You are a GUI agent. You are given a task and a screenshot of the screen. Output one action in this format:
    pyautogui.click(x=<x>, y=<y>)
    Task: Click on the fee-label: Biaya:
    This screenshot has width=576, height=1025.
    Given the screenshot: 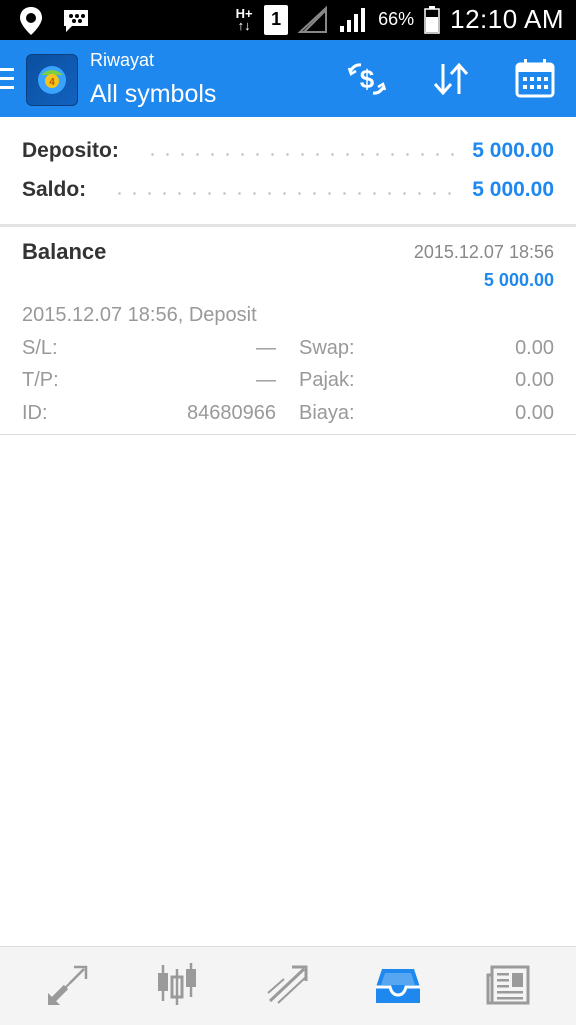 What is the action you would take?
    pyautogui.click(x=327, y=413)
    